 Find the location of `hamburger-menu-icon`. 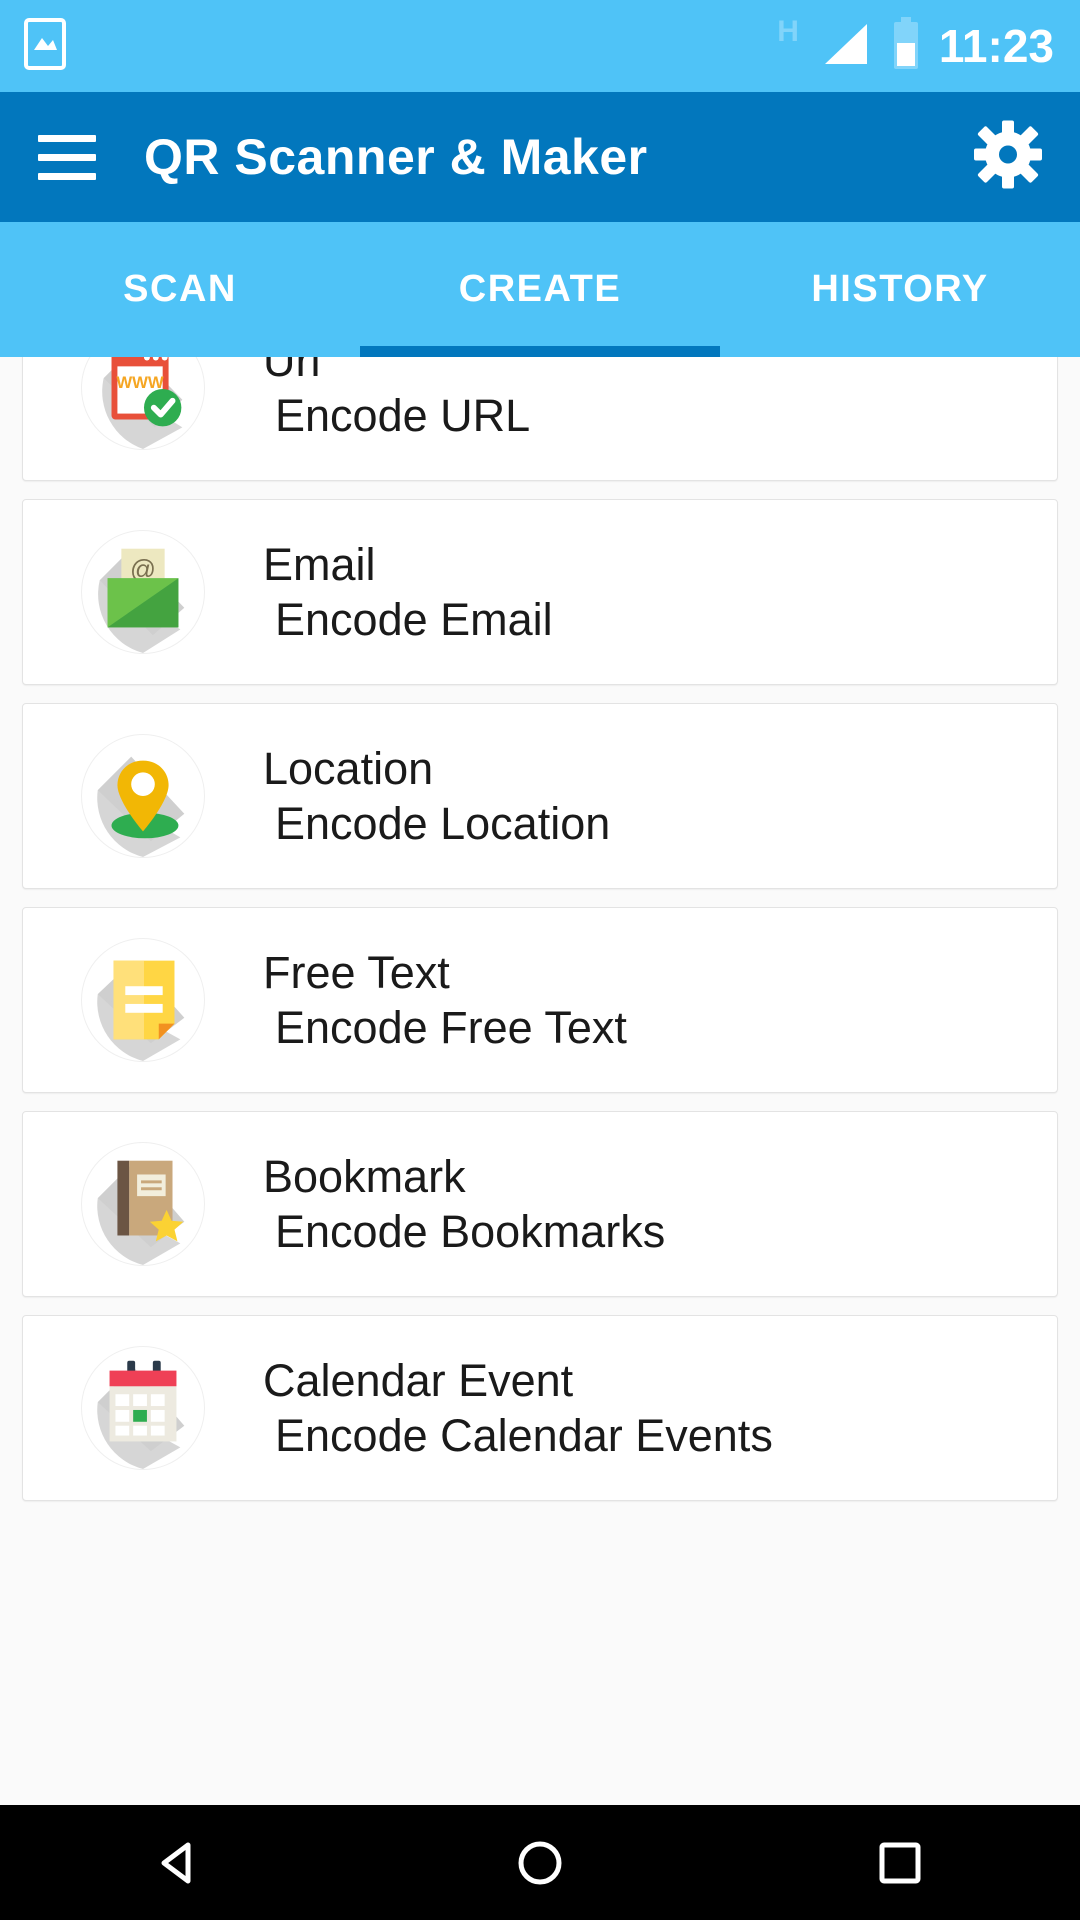

hamburger-menu-icon is located at coordinates (67, 157).